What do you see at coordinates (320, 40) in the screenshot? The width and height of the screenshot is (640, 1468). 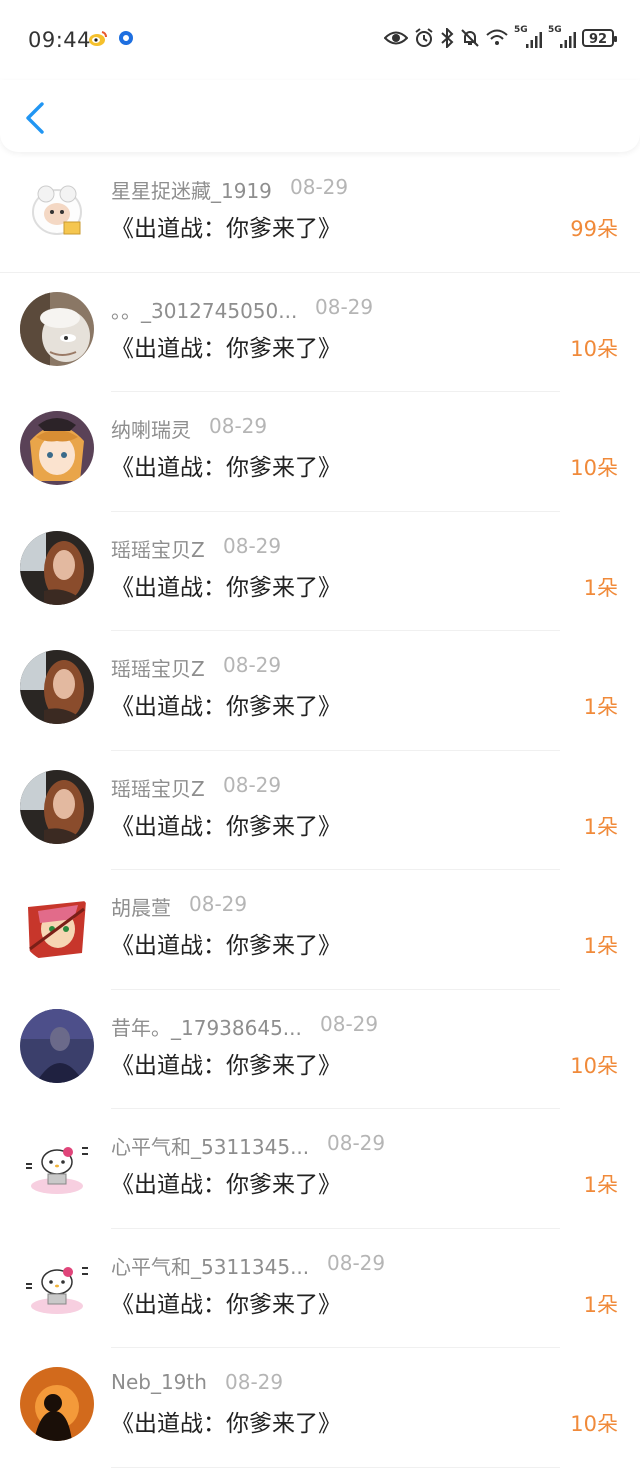 I see `status-bar: 09:44 5G 5G 92` at bounding box center [320, 40].